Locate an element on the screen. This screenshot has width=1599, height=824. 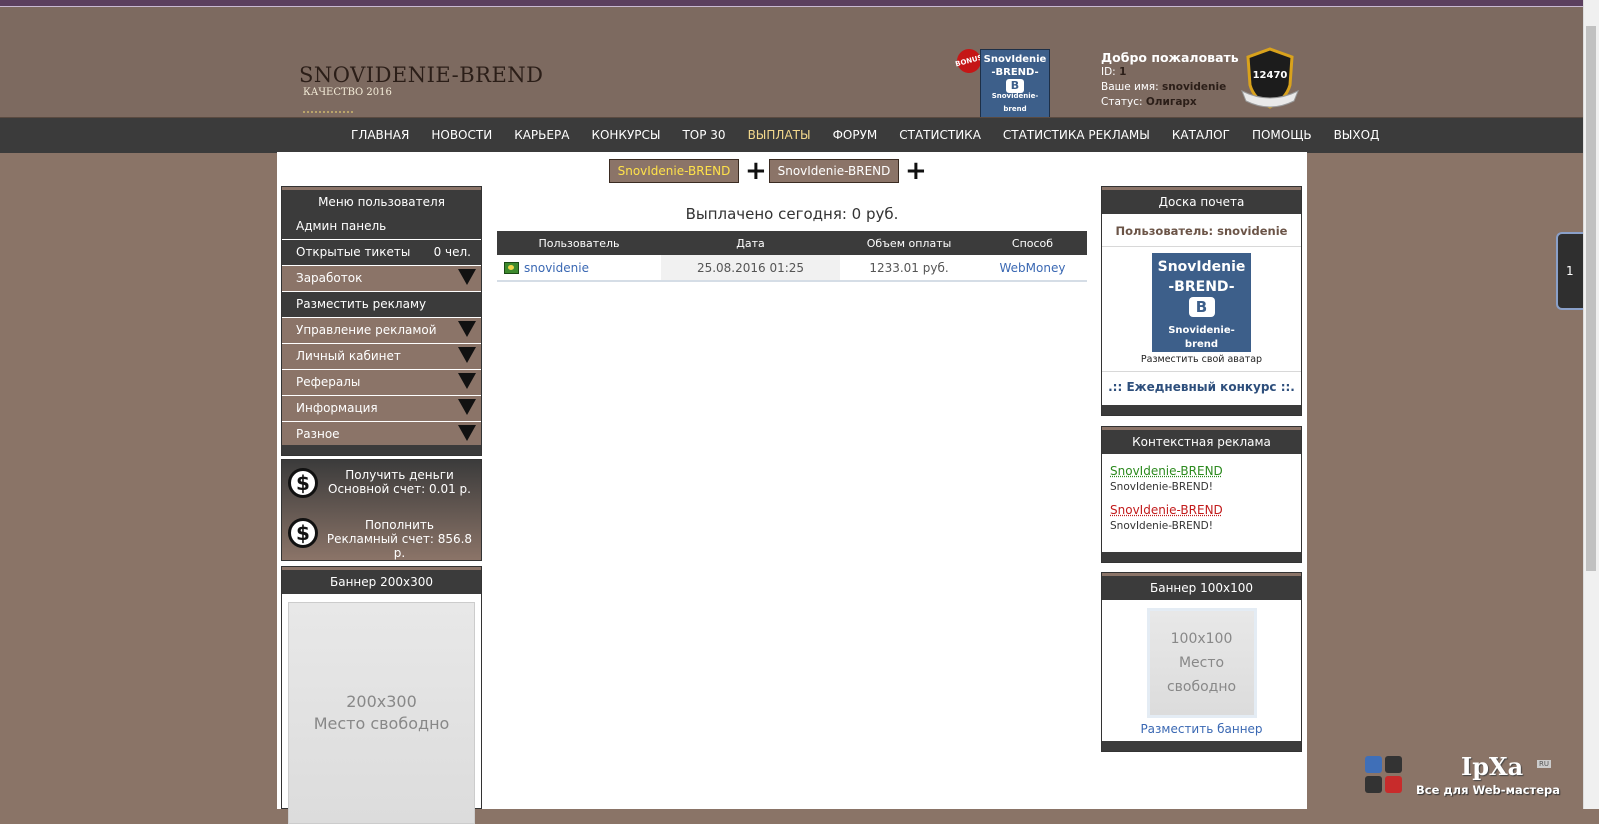
avatar-footer: Snovidenie-brend is located at coordinates (1015, 102).